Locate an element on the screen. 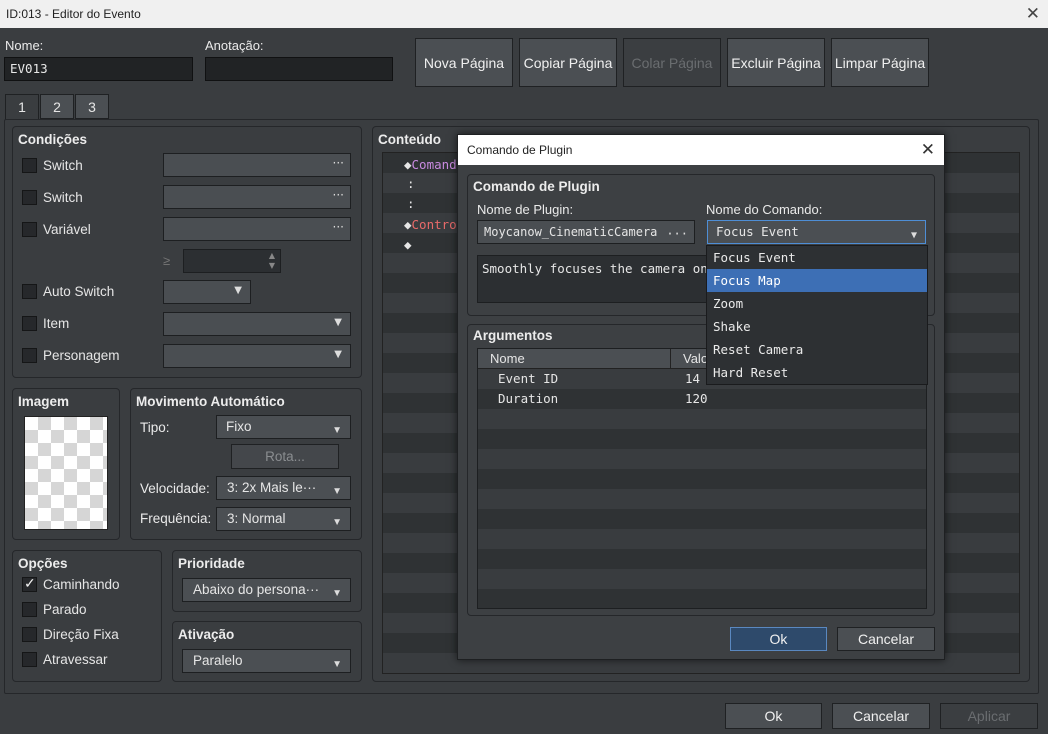 The height and width of the screenshot is (734, 1048). trigger-select: Paralelo ▼ is located at coordinates (266, 661).